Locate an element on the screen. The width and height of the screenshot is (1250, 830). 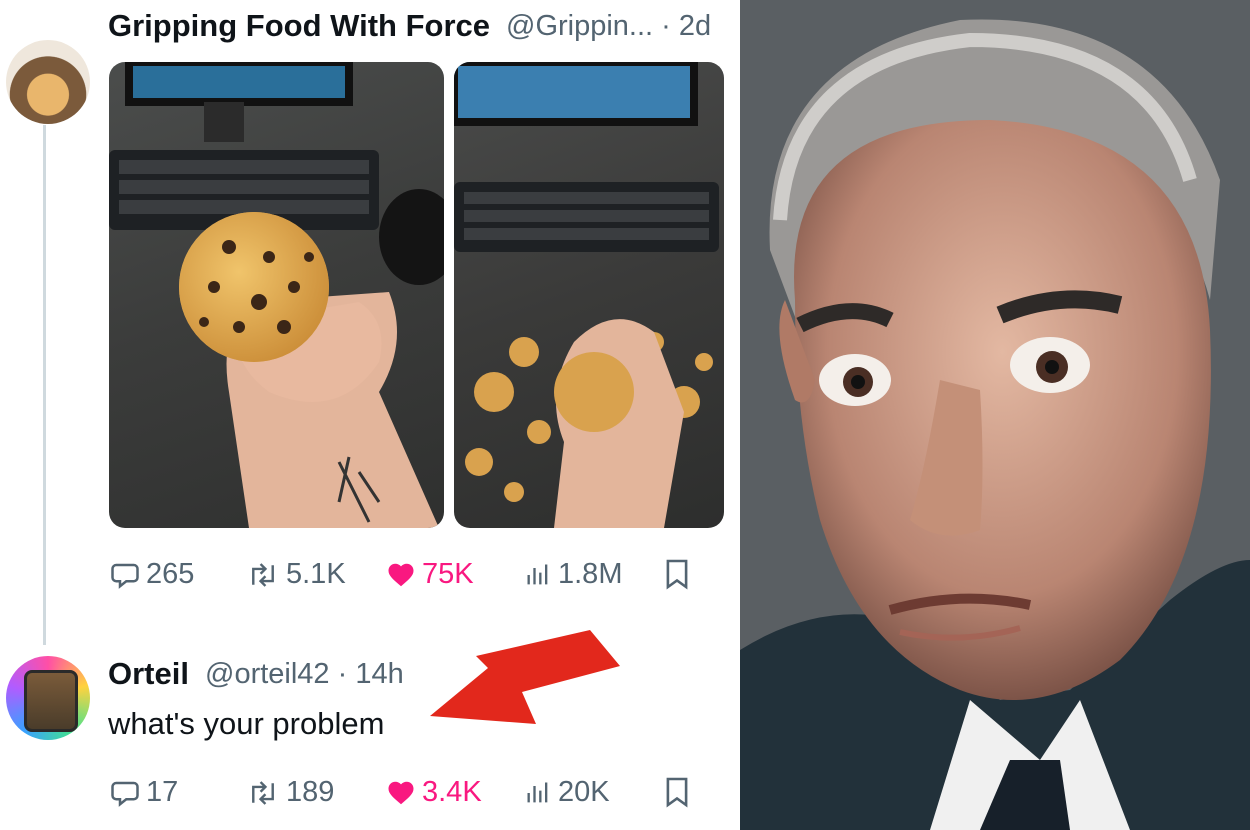
repost-count: 189 is located at coordinates (310, 792).